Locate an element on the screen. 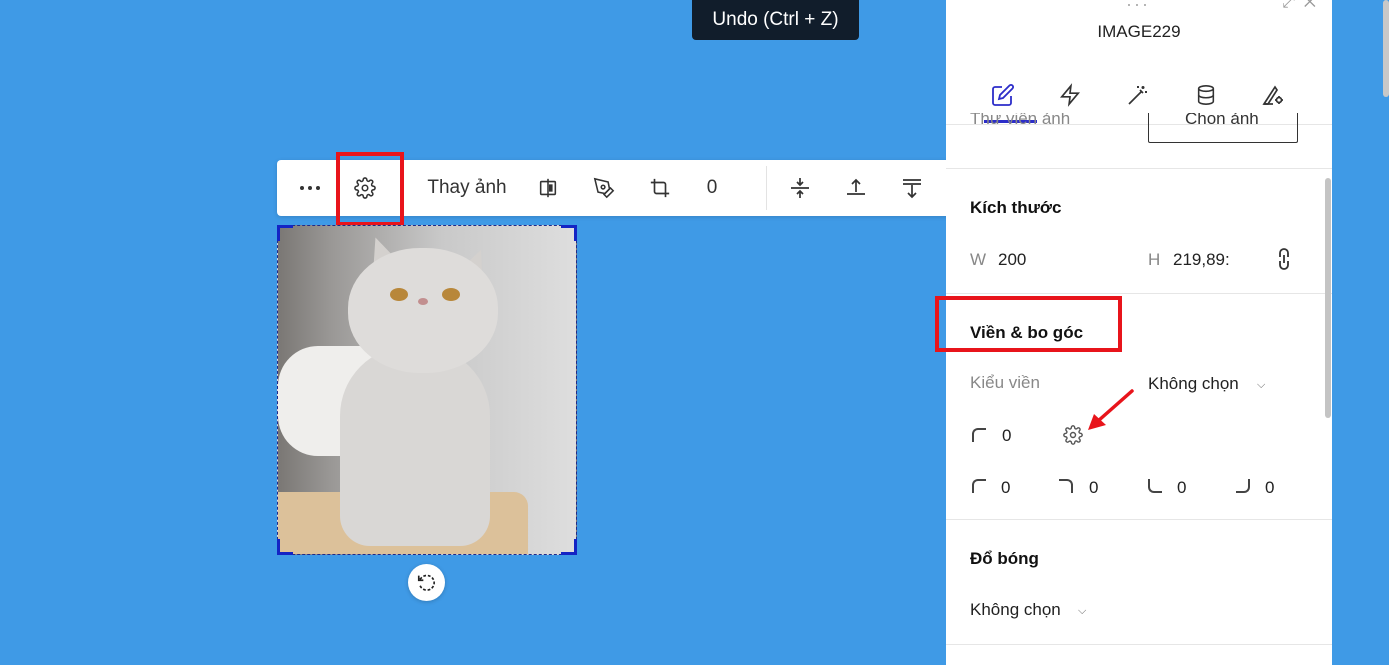 This screenshot has height=665, width=1389. radius-bottom-right-icon is located at coordinates (1243, 486).